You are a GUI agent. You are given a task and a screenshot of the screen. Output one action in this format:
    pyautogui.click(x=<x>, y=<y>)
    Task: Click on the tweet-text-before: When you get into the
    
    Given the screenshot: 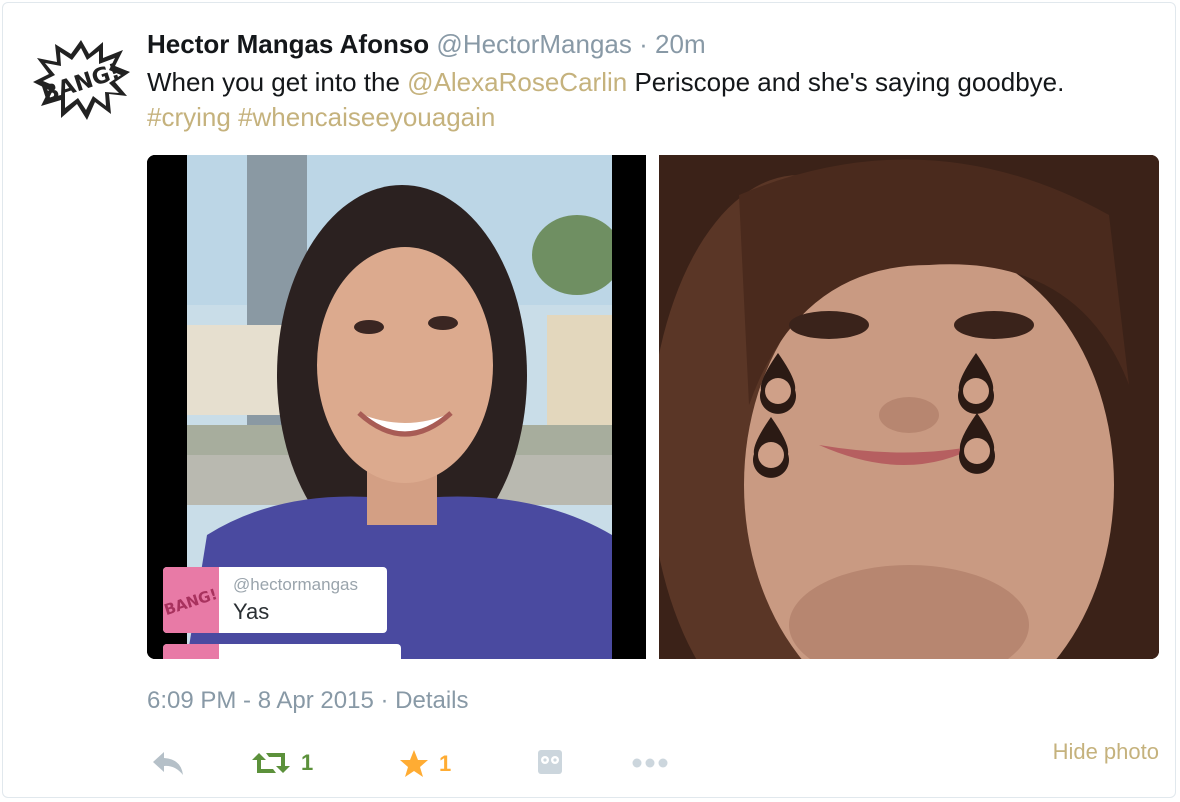 What is the action you would take?
    pyautogui.click(x=277, y=82)
    